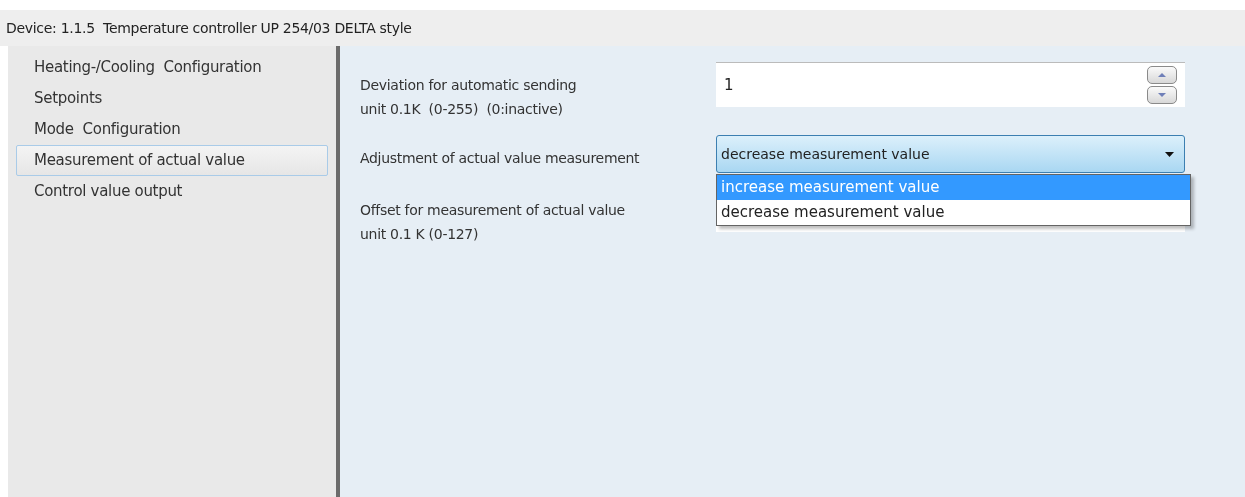 This screenshot has height=497, width=1245. Describe the element at coordinates (420, 234) in the screenshot. I see `parameter-label: unit 0.1 K (0-127)` at that location.